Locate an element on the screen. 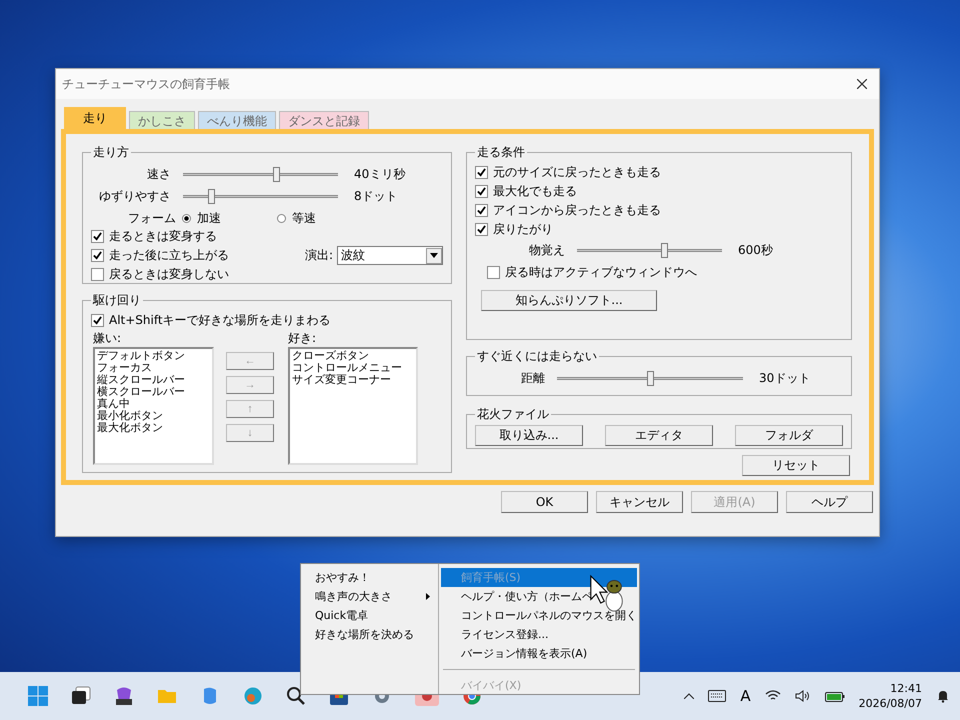  slider-label: 物覚え is located at coordinates (547, 250).